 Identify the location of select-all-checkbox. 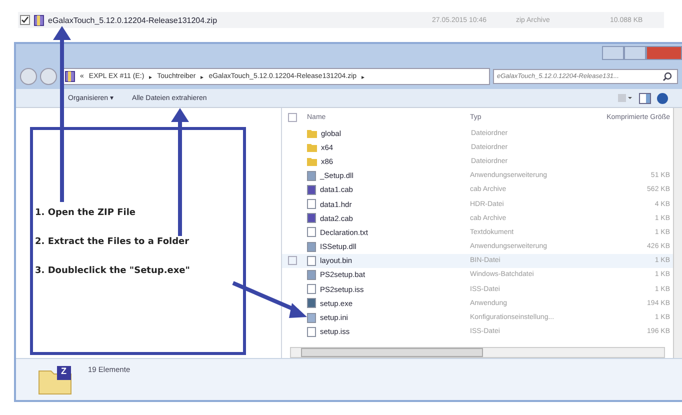
(292, 117).